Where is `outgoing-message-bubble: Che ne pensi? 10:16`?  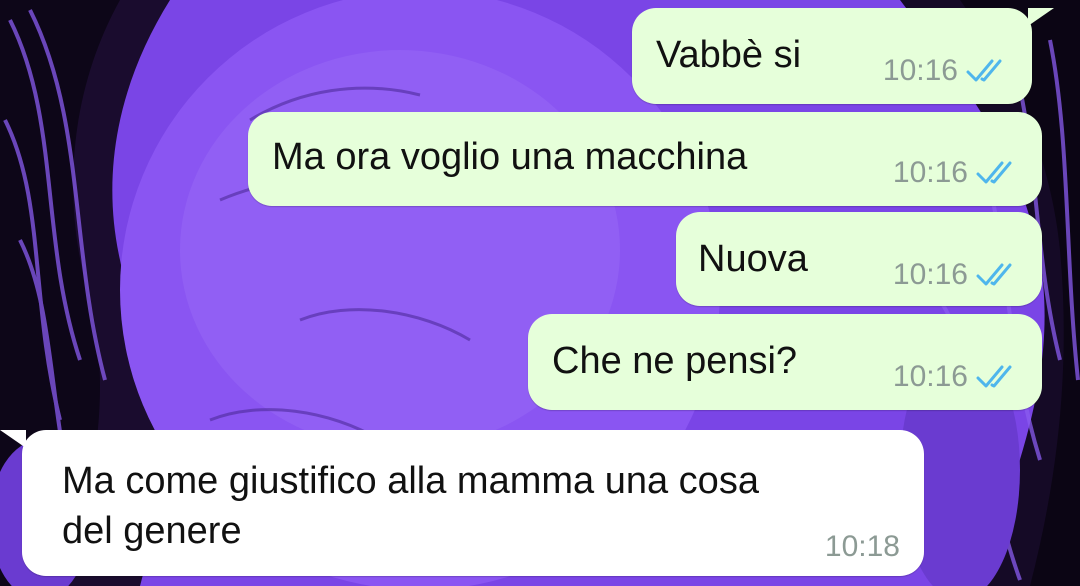 outgoing-message-bubble: Che ne pensi? 10:16 is located at coordinates (785, 362).